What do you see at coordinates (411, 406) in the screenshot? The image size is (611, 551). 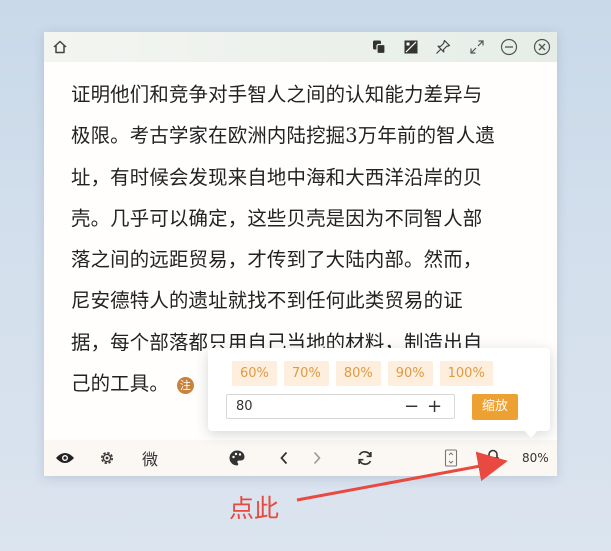 I see `zoom-decrement-button: −` at bounding box center [411, 406].